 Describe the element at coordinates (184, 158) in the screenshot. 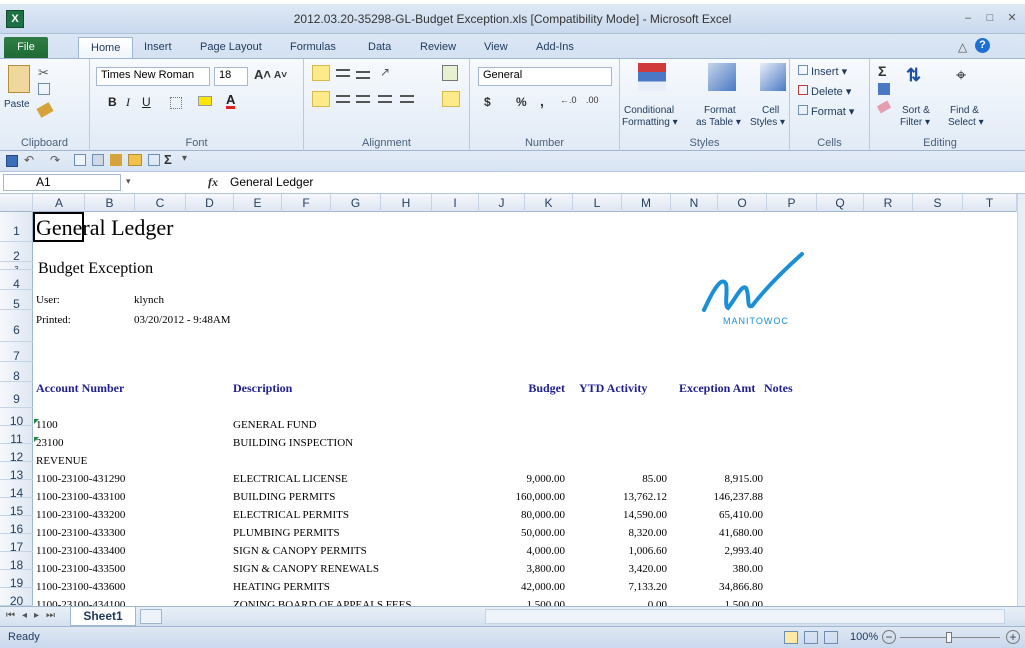

I see `customize-qat-icon: ▾` at that location.